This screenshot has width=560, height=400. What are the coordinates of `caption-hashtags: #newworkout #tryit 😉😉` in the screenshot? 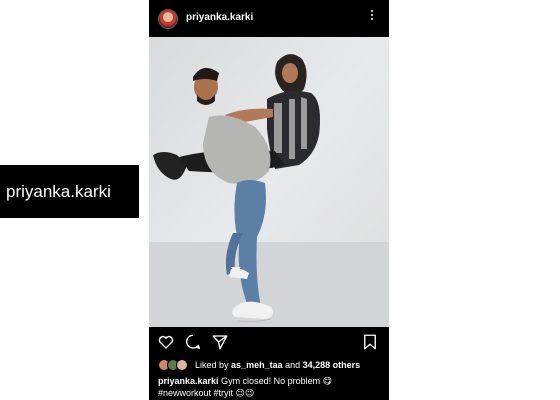 It's located at (206, 393).